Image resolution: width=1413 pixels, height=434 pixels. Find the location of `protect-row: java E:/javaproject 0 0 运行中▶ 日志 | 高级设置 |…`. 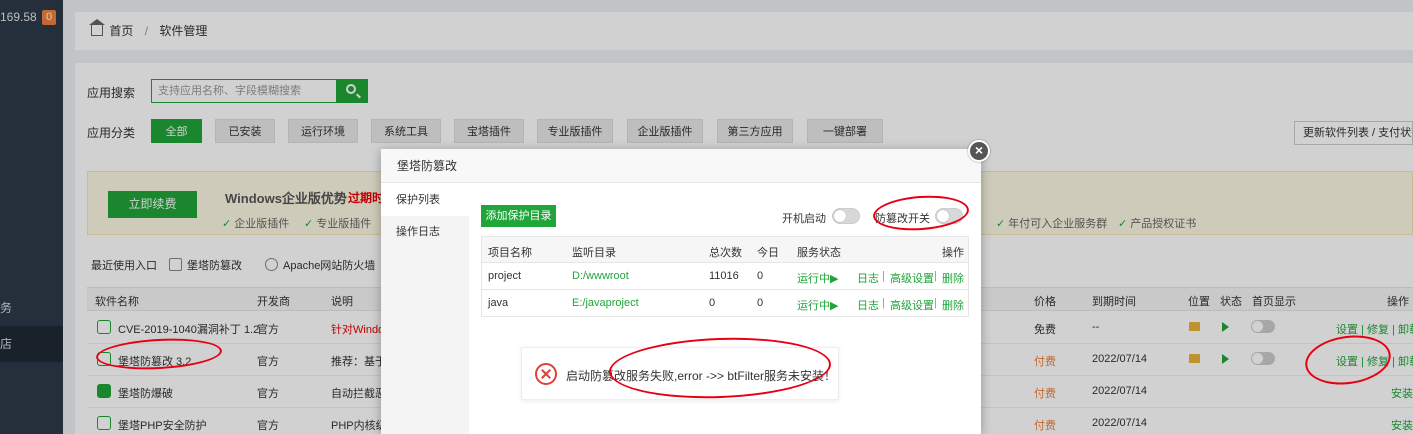

protect-row: java E:/javaproject 0 0 运行中▶ 日志 | 高级设置 |… is located at coordinates (725, 303).